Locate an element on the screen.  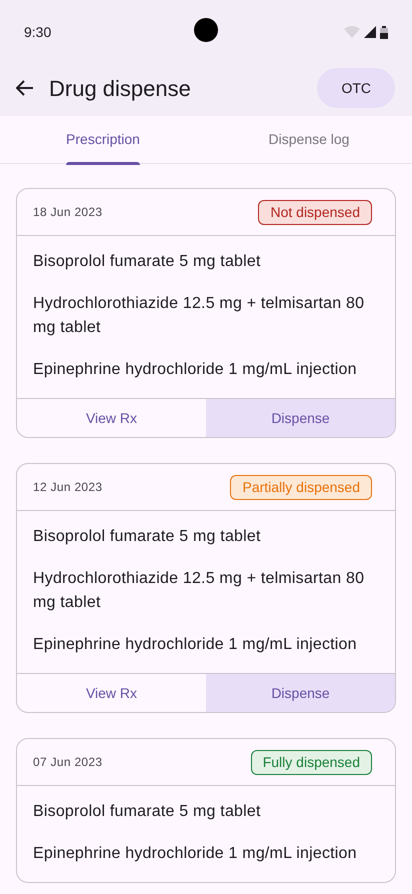
prescription-date: 18 Jun 2023 is located at coordinates (67, 212).